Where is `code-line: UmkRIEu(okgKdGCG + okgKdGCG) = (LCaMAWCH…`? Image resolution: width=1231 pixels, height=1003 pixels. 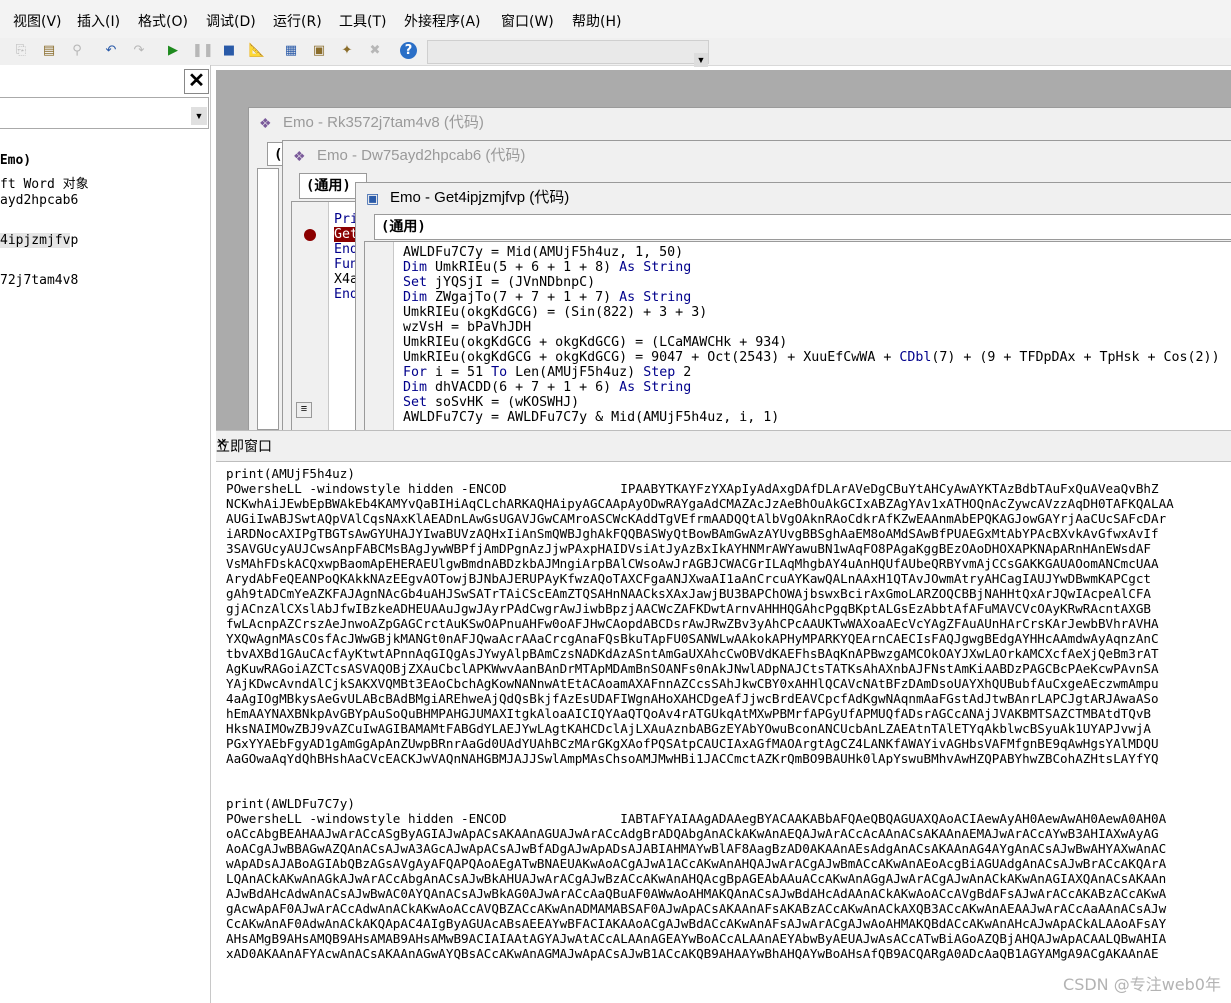
code-line: UmkRIEu(okgKdGCG + okgKdGCG) = (LCaMAWCH… is located at coordinates (595, 342).